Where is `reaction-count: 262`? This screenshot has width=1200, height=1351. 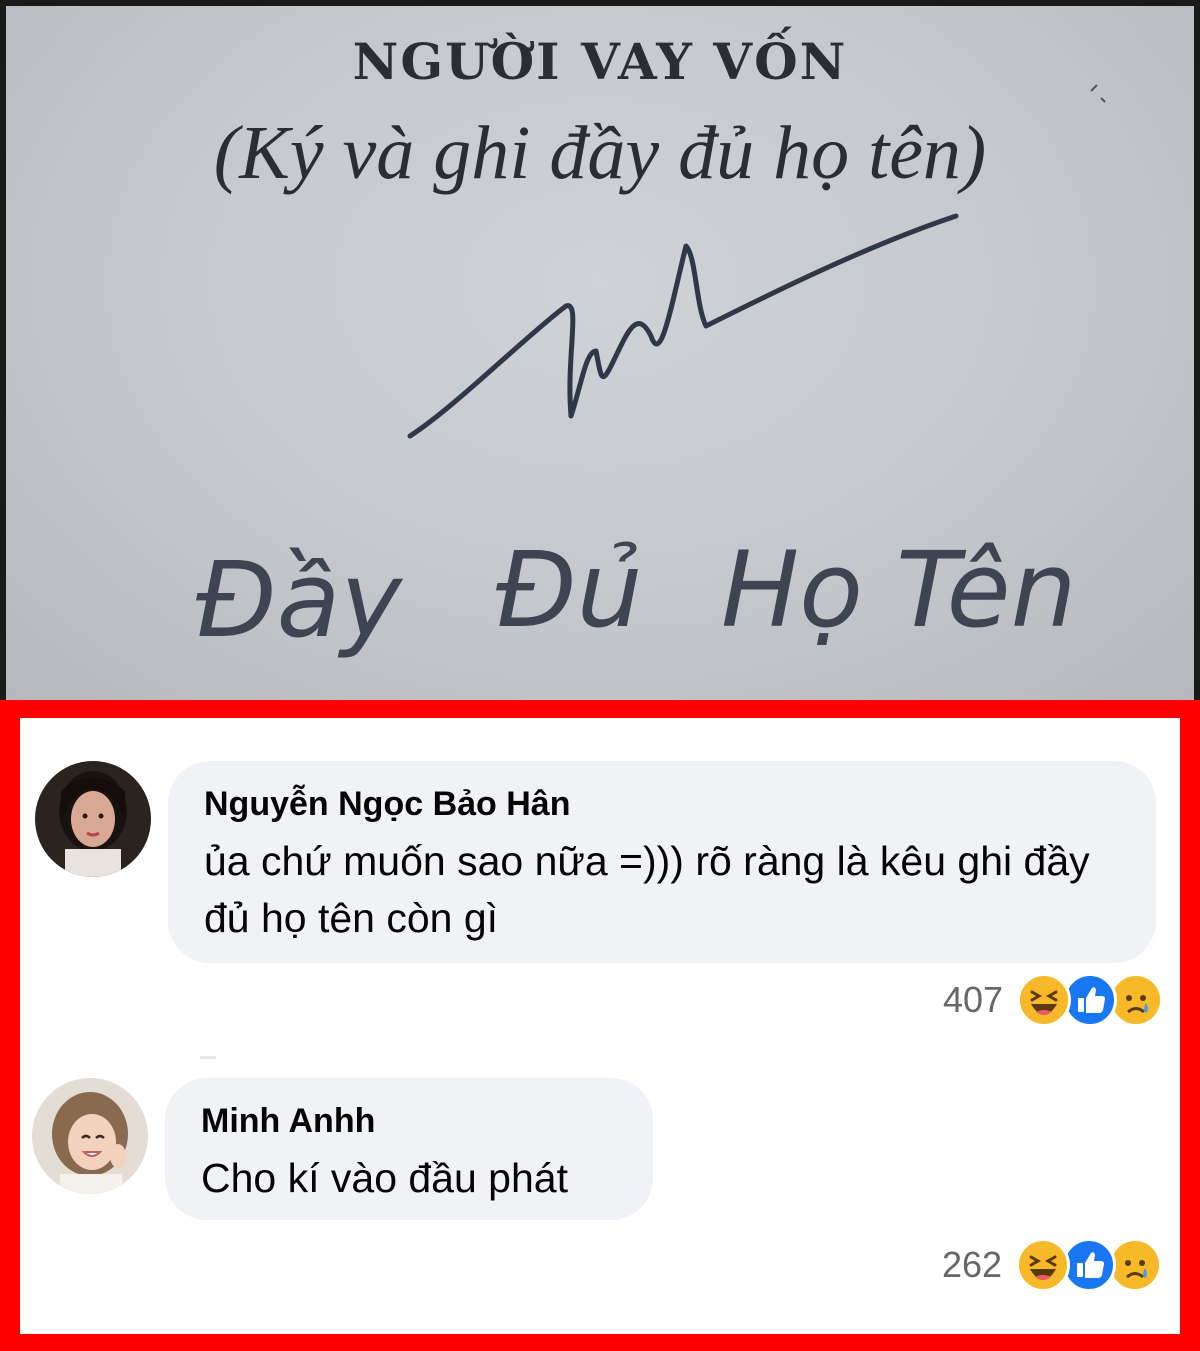
reaction-count: 262 is located at coordinates (972, 1264).